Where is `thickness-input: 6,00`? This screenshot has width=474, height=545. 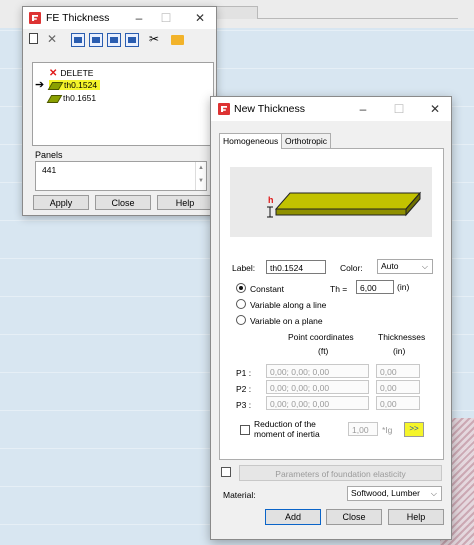 thickness-input: 6,00 is located at coordinates (375, 287).